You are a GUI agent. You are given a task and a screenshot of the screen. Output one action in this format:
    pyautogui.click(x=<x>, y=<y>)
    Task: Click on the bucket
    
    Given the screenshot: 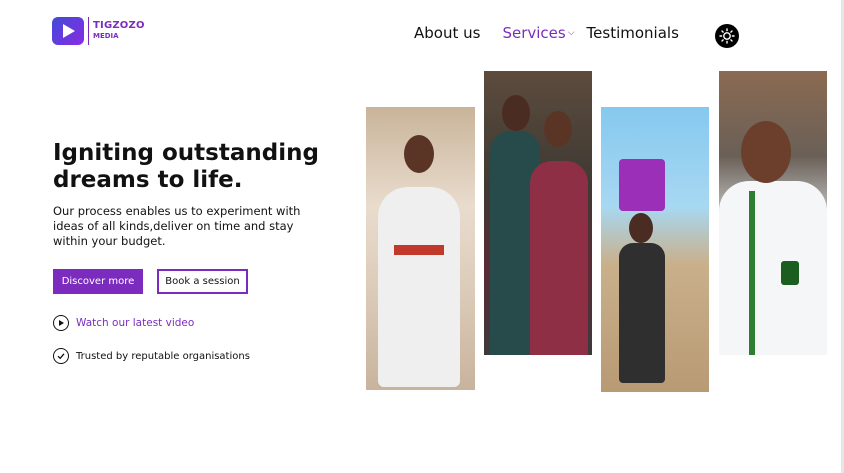 What is the action you would take?
    pyautogui.click(x=642, y=185)
    